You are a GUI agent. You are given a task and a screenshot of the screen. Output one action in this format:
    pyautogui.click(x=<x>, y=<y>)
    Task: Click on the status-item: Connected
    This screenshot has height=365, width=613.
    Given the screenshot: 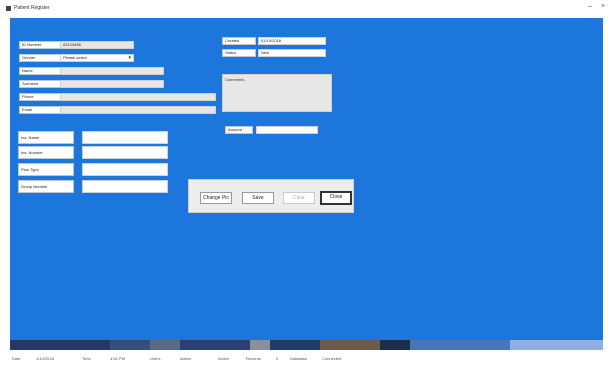 What is the action you would take?
    pyautogui.click(x=332, y=358)
    